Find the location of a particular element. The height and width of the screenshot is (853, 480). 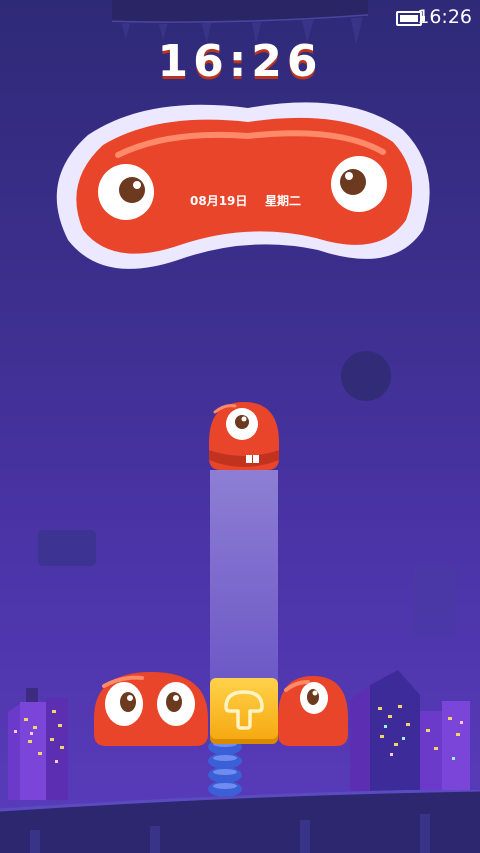

background-bubble is located at coordinates (366, 376).